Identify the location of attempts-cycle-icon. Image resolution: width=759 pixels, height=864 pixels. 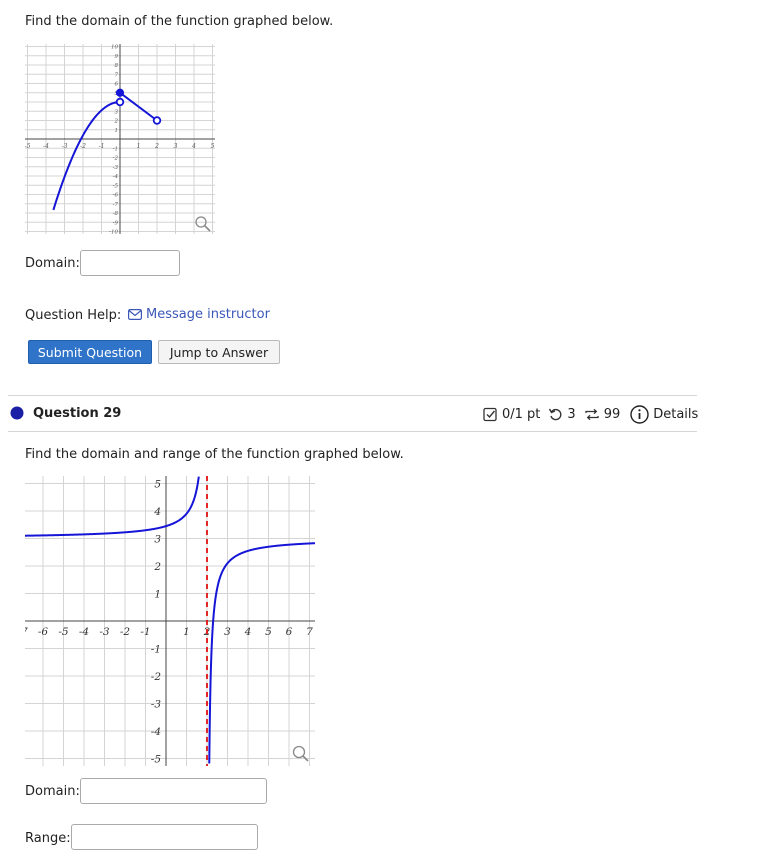
(592, 414).